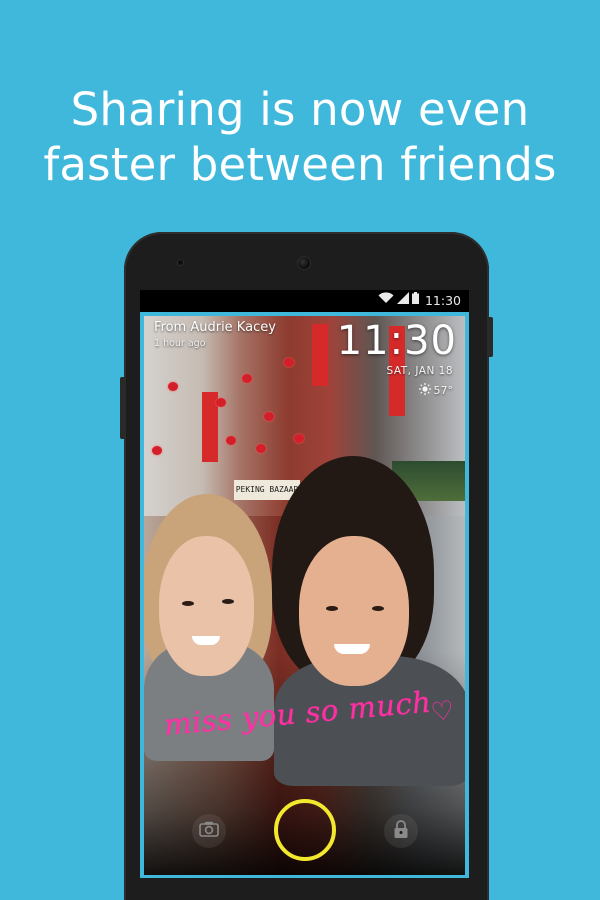 This screenshot has height=900, width=600. I want to click on lock-icon, so click(401, 831).